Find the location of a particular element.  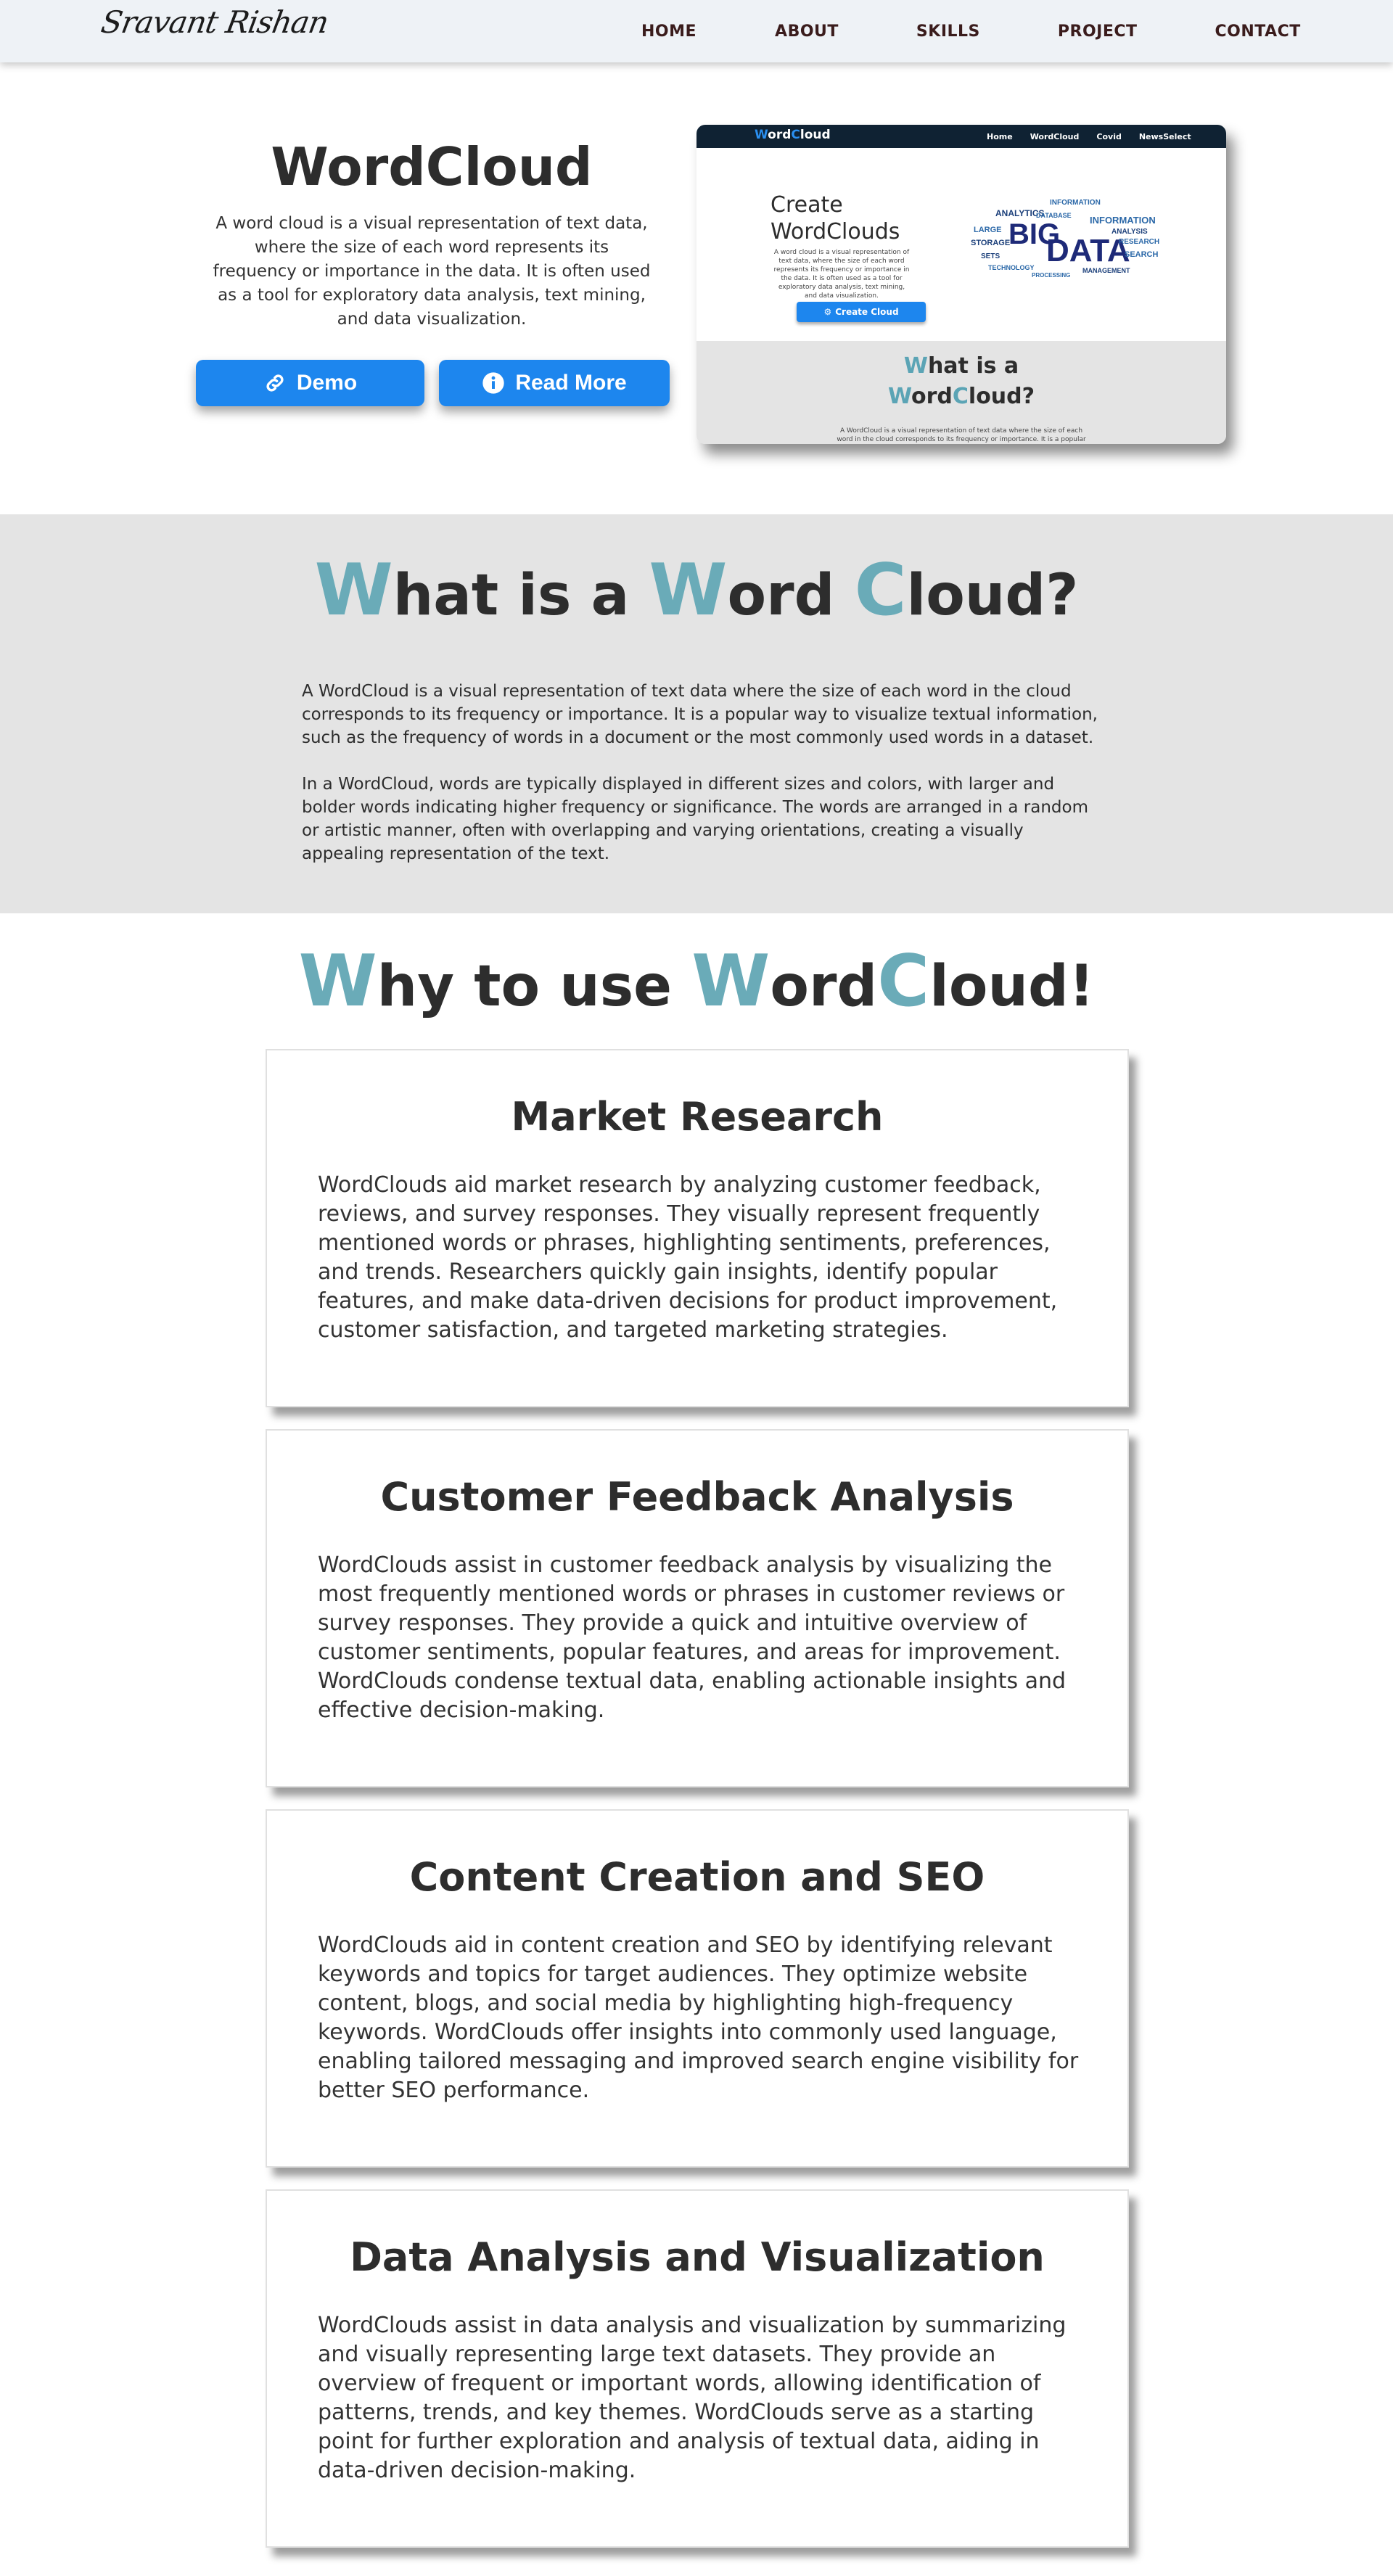

preview-logo: WordCloud is located at coordinates (793, 135).